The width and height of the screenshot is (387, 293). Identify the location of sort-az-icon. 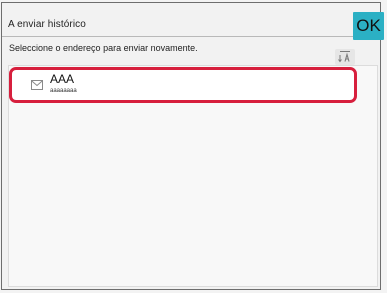
(345, 57).